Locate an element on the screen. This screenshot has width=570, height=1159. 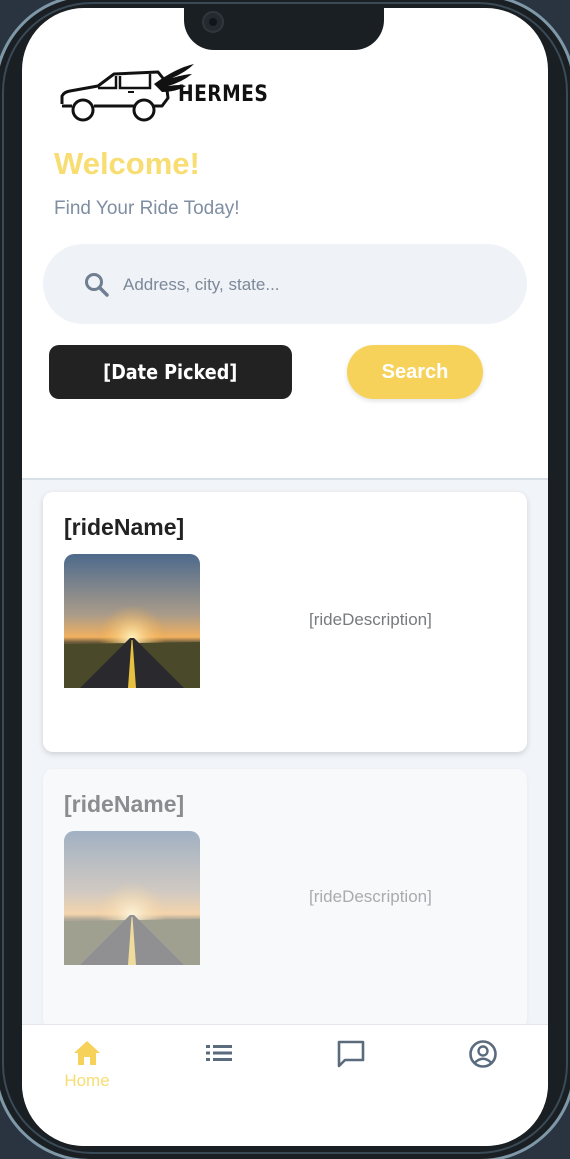
nav-item-list is located at coordinates (219, 1069).